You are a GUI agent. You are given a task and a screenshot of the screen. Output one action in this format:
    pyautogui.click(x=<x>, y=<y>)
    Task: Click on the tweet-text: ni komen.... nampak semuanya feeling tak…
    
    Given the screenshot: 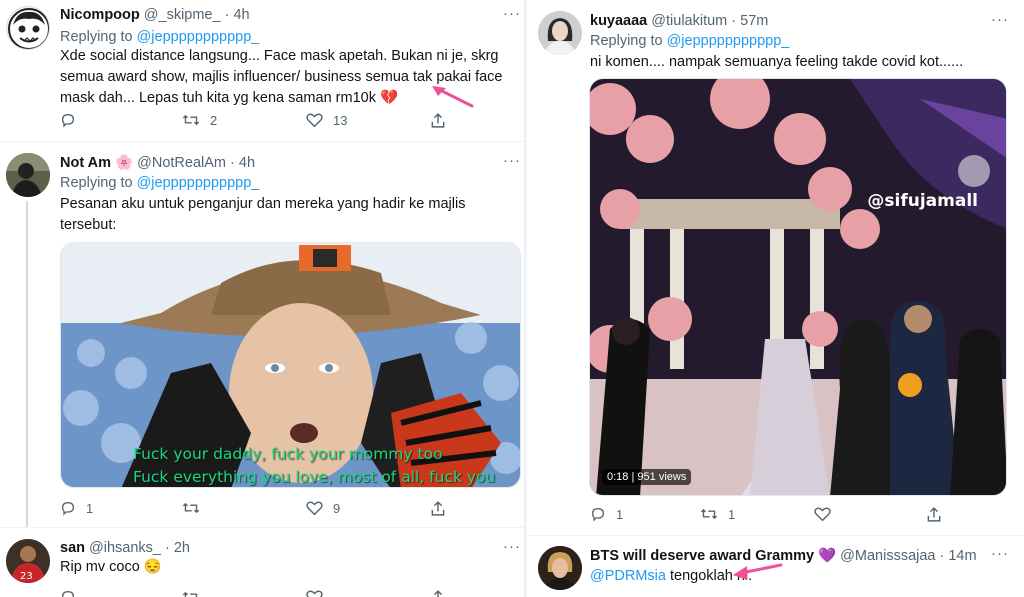 What is the action you would take?
    pyautogui.click(x=777, y=62)
    